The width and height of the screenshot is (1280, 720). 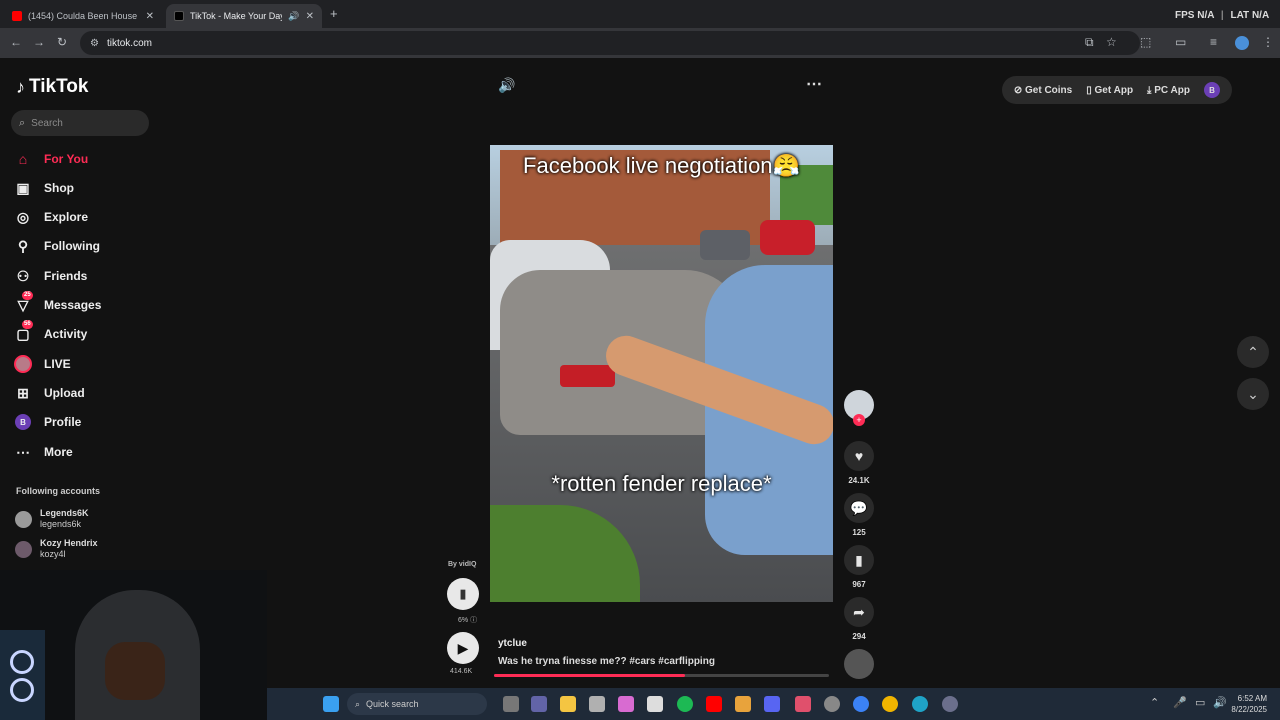 I want to click on taskbar-search-label: Quick search, so click(x=392, y=704).